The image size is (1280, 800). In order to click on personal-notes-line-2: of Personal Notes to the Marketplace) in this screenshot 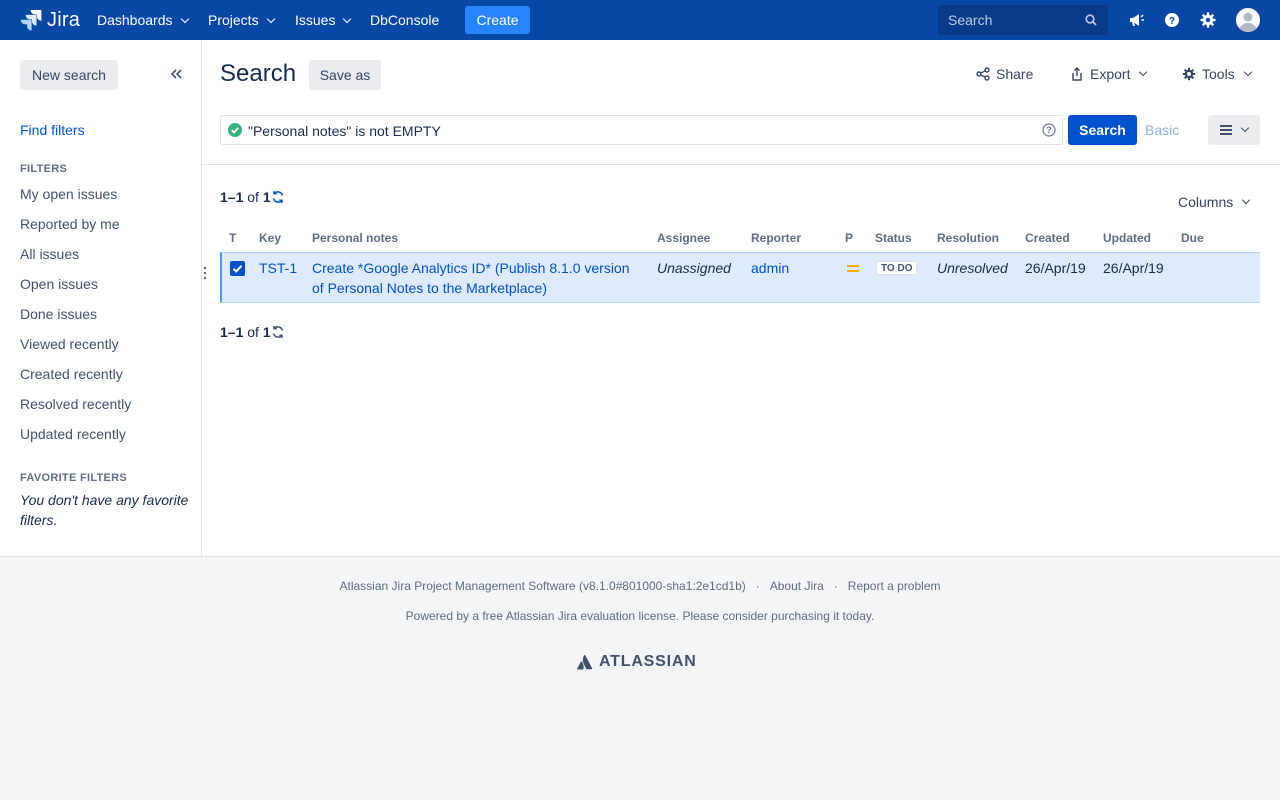, I will do `click(429, 288)`.